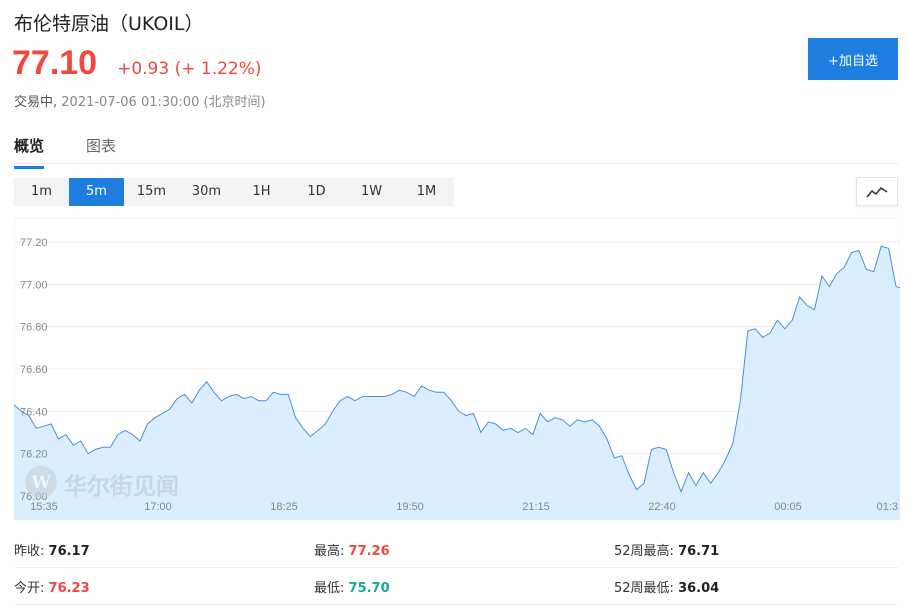  What do you see at coordinates (699, 551) in the screenshot?
I see `stat-value: 76.71` at bounding box center [699, 551].